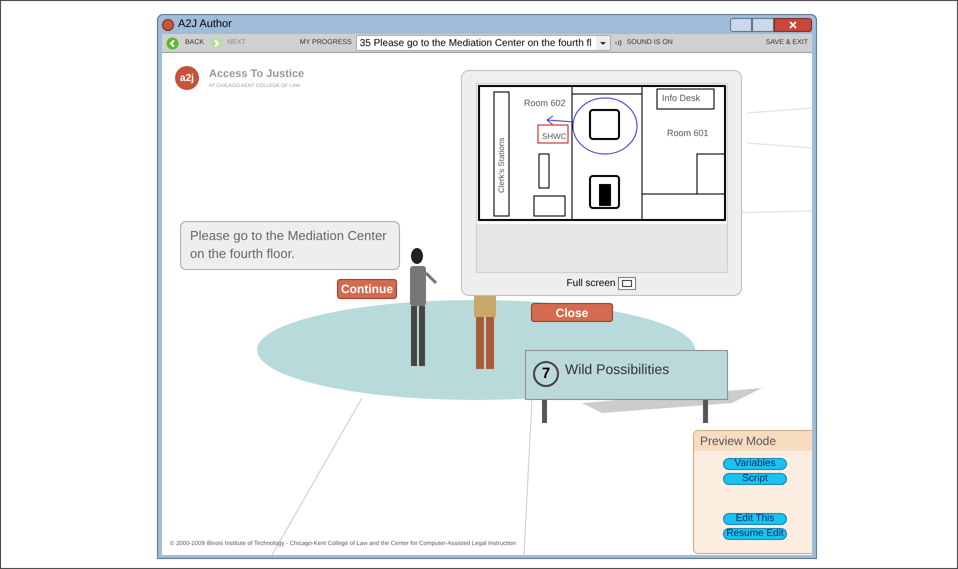 This screenshot has width=958, height=569. I want to click on window-title: A2J Author, so click(205, 24).